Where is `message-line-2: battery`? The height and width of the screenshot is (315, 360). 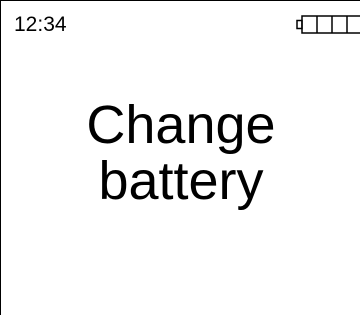
message-line-2: battery is located at coordinates (181, 181).